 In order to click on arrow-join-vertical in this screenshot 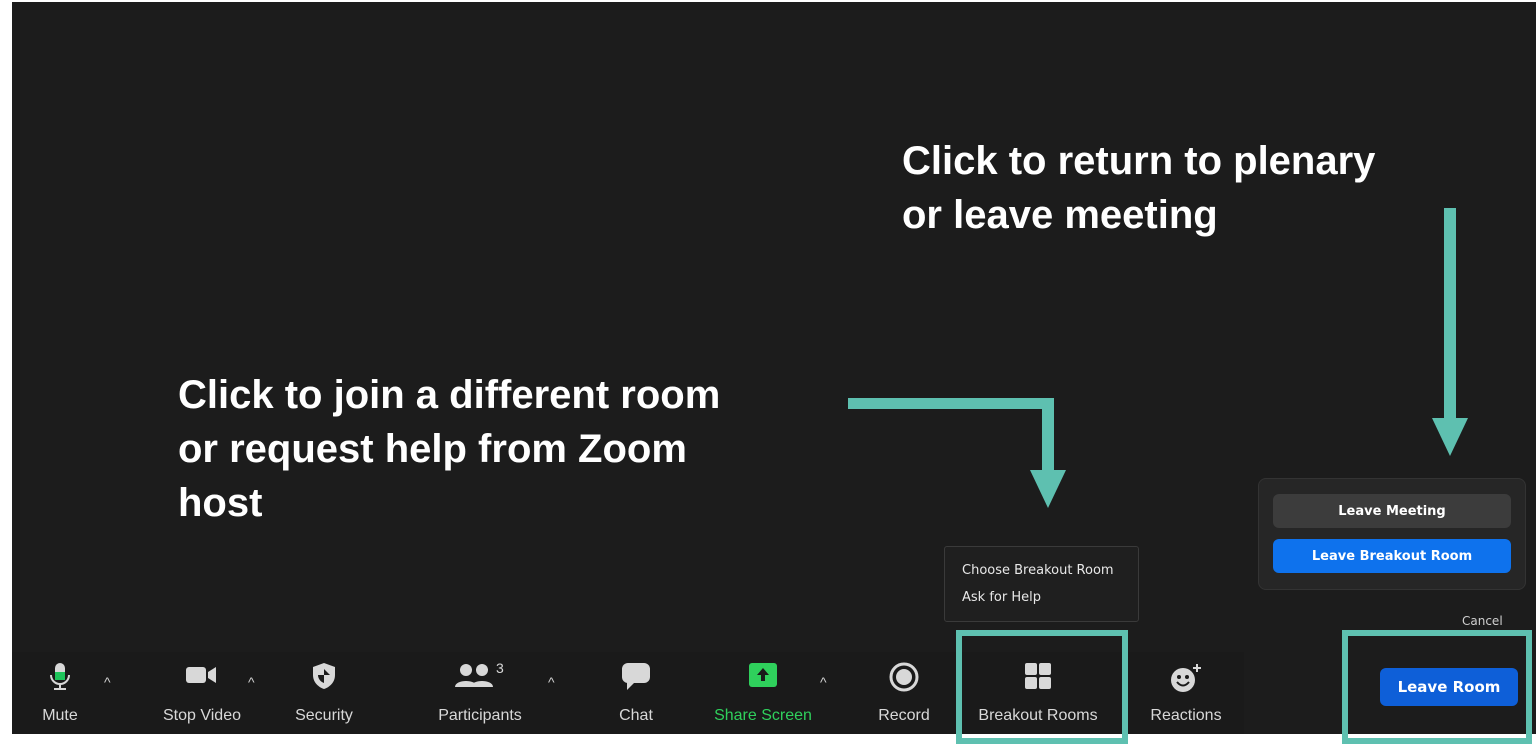, I will do `click(1048, 435)`.